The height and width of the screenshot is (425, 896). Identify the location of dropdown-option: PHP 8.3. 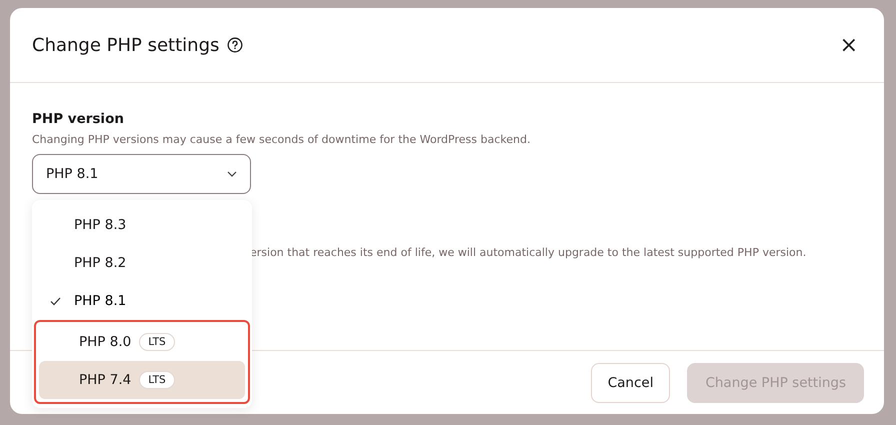
(142, 225).